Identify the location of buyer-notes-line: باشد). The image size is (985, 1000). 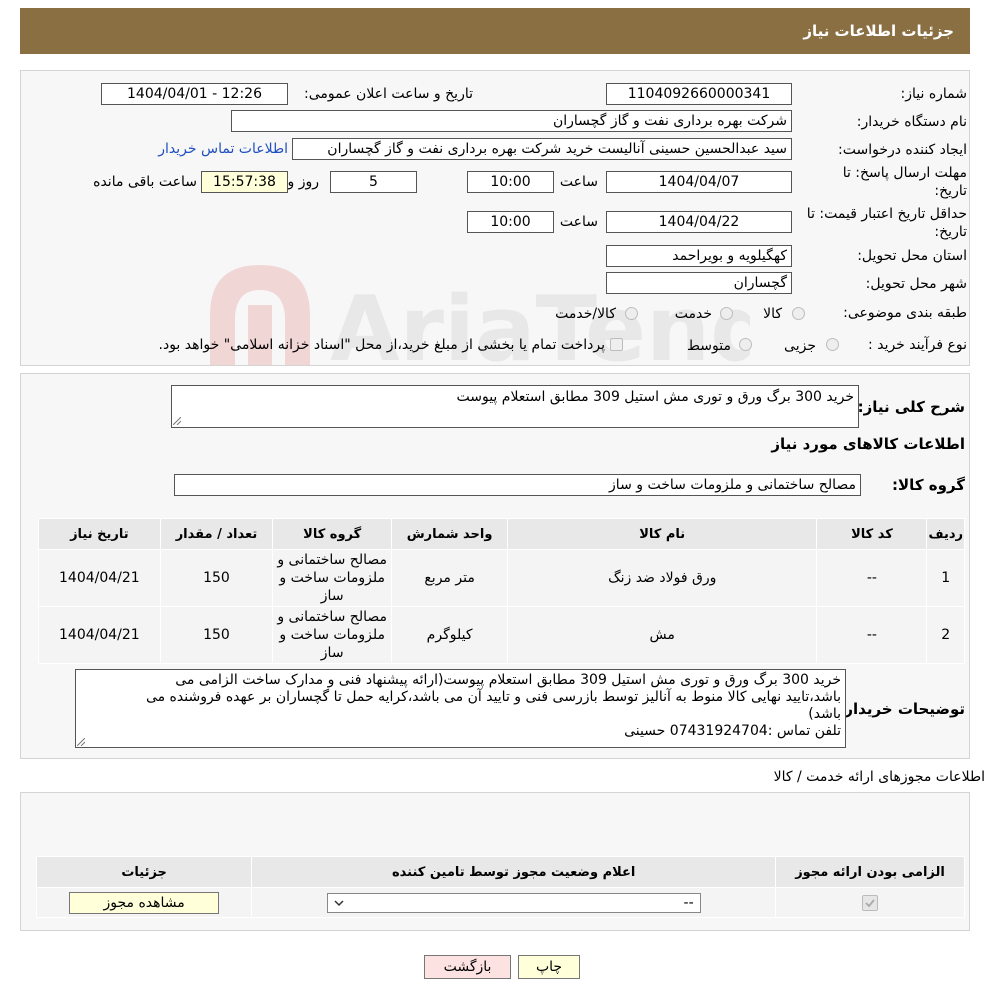
(824, 714).